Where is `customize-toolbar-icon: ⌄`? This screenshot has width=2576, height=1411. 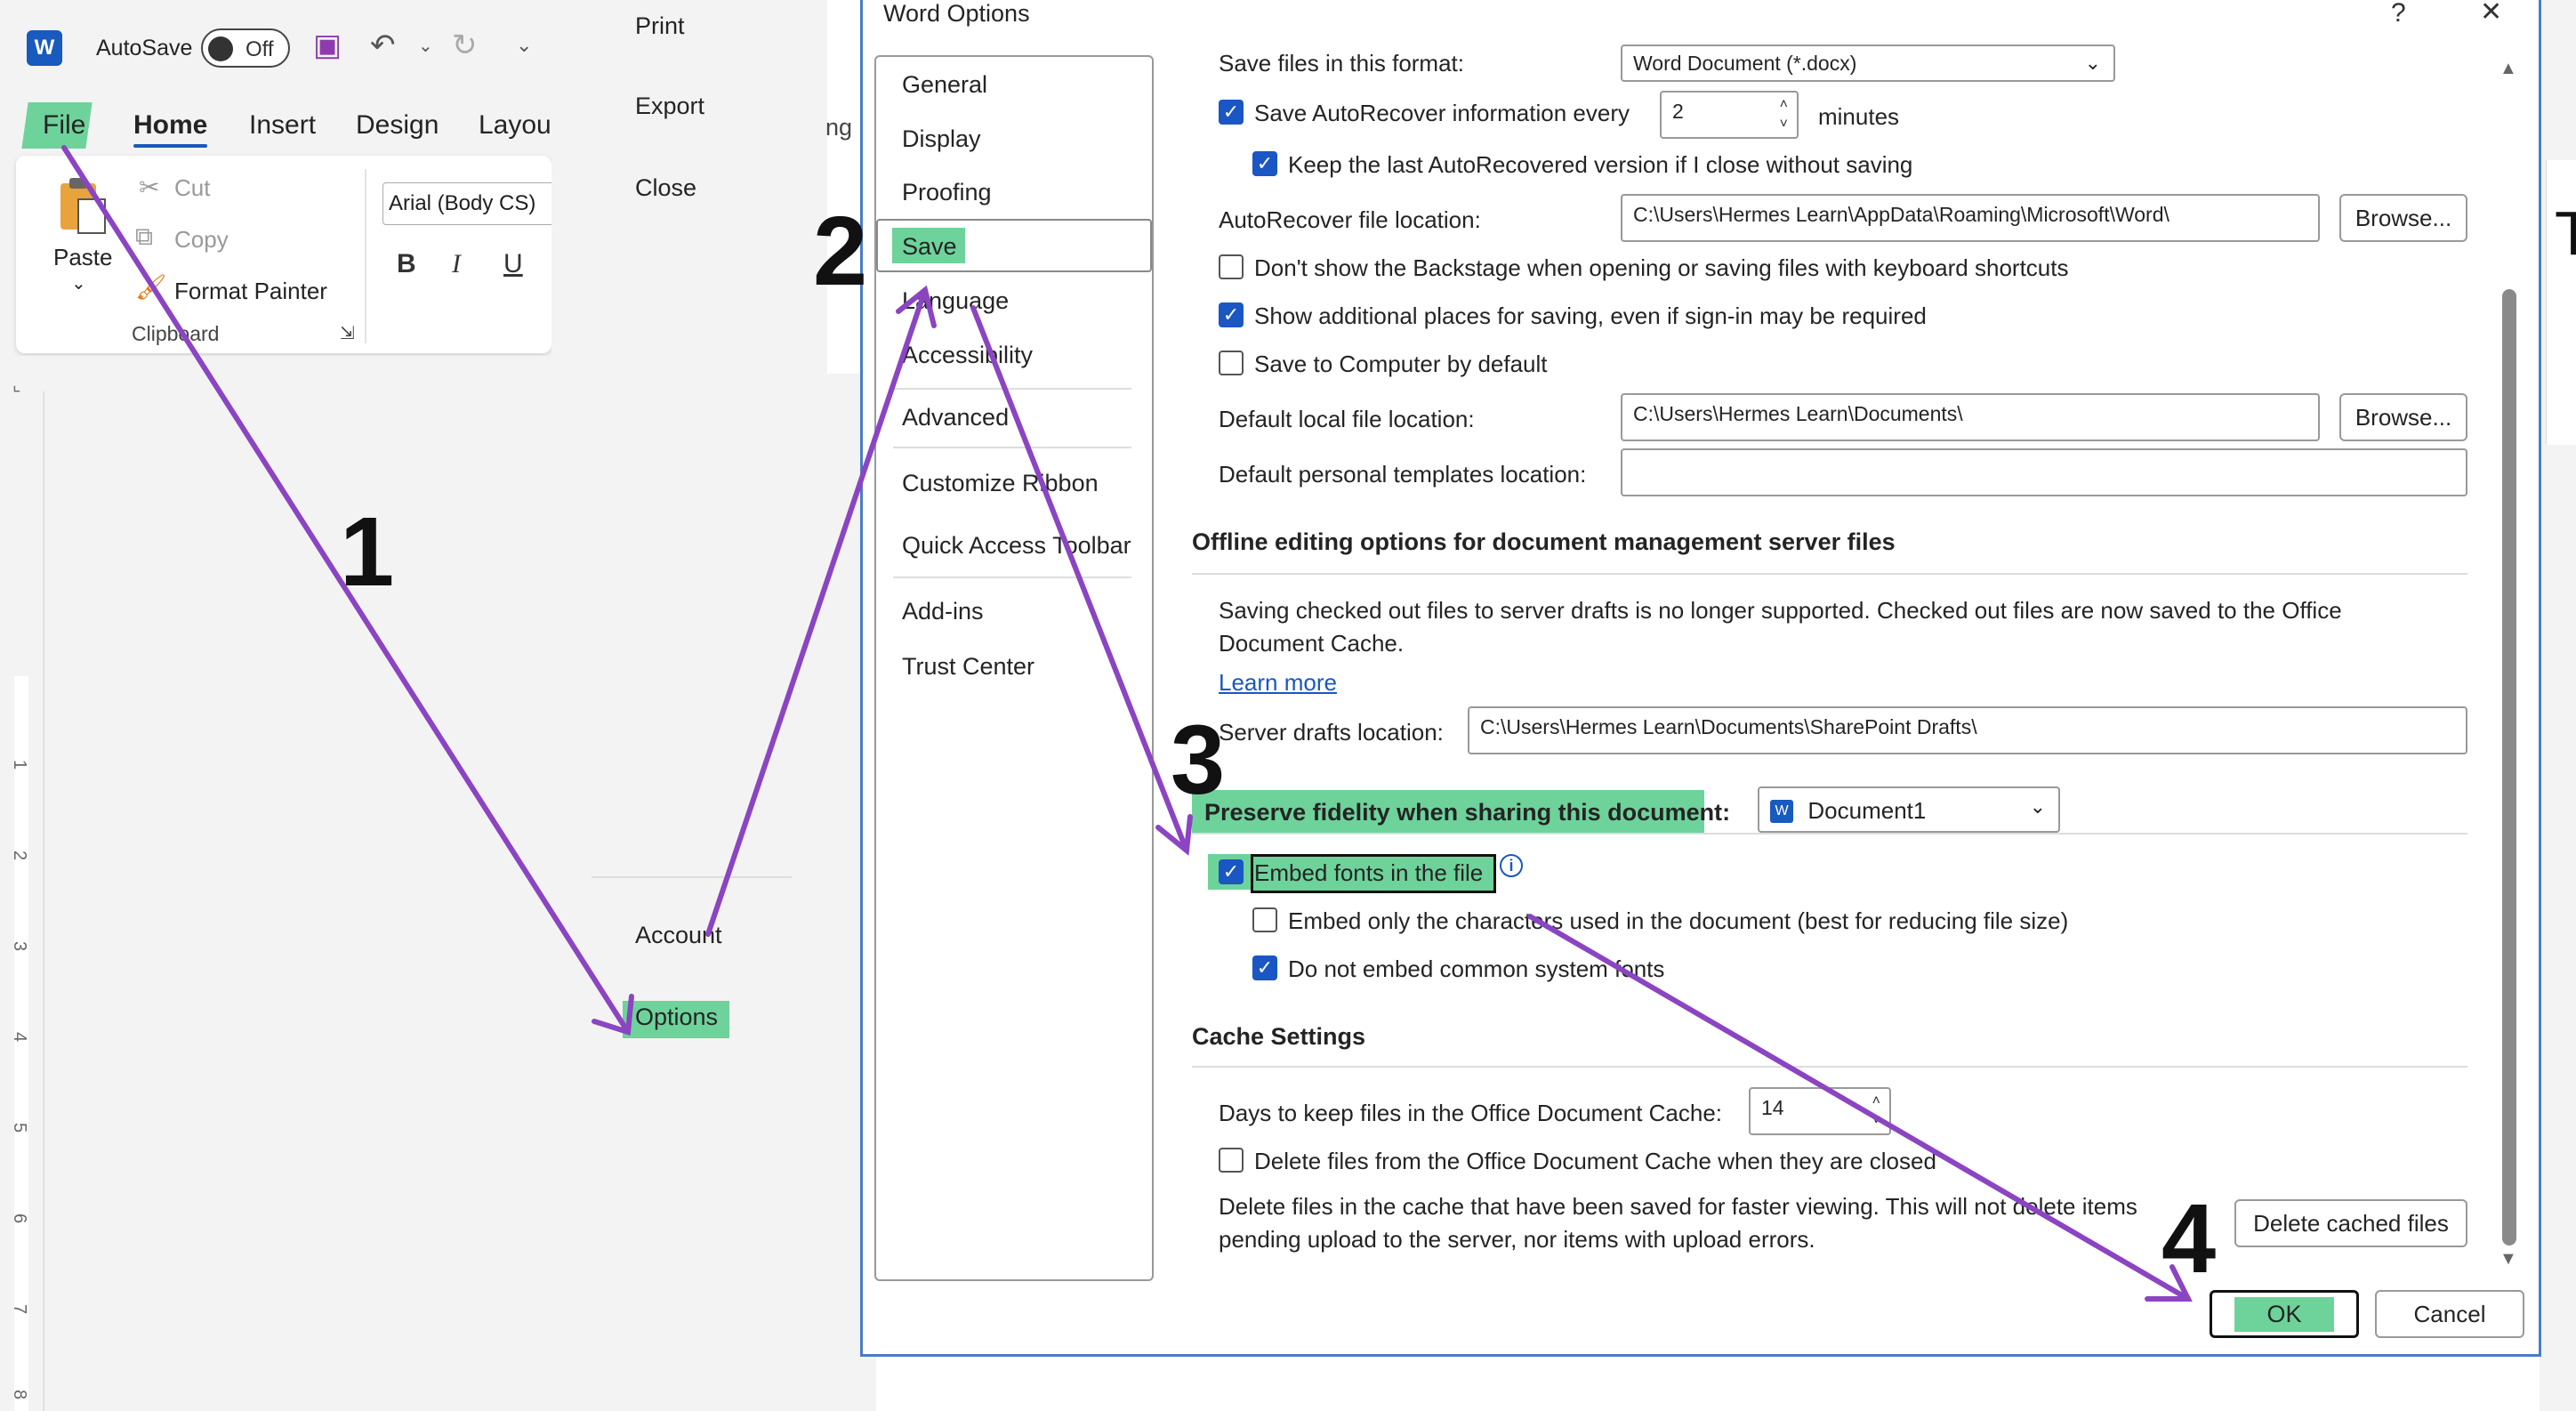
customize-toolbar-icon: ⌄ is located at coordinates (524, 45).